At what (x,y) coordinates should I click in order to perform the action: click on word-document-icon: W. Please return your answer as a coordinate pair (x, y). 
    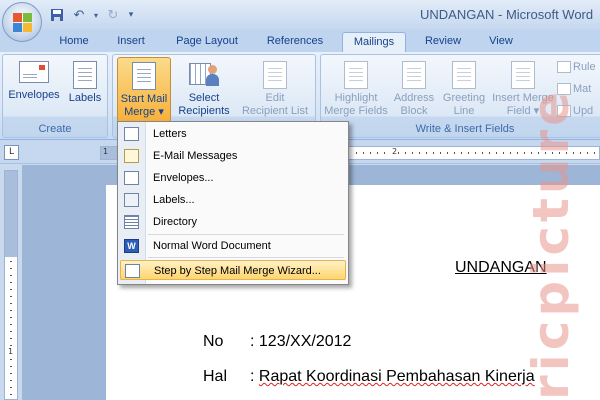
    Looking at the image, I should click on (131, 246).